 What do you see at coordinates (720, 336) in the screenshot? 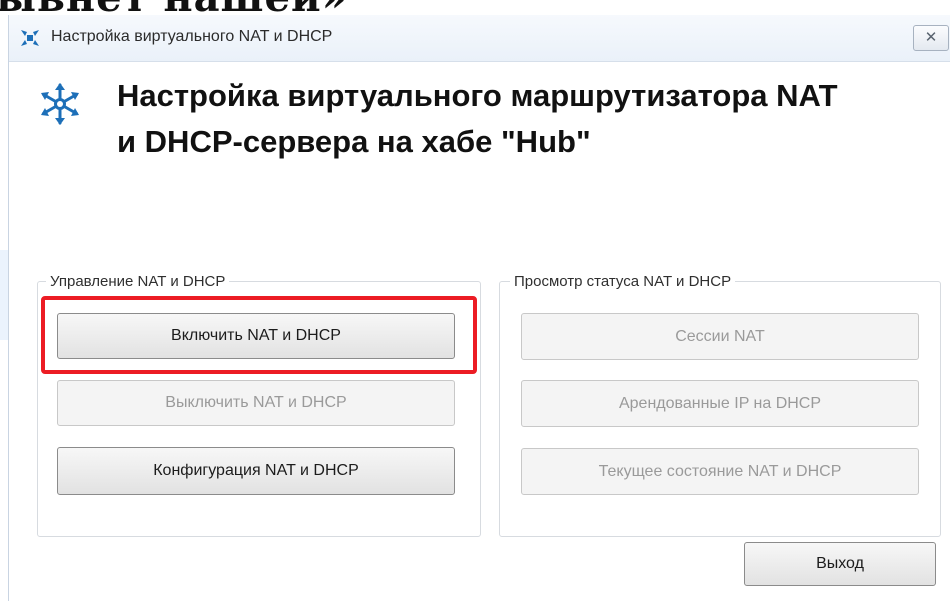
I see `nat-sessions-button: Сессии NAT` at bounding box center [720, 336].